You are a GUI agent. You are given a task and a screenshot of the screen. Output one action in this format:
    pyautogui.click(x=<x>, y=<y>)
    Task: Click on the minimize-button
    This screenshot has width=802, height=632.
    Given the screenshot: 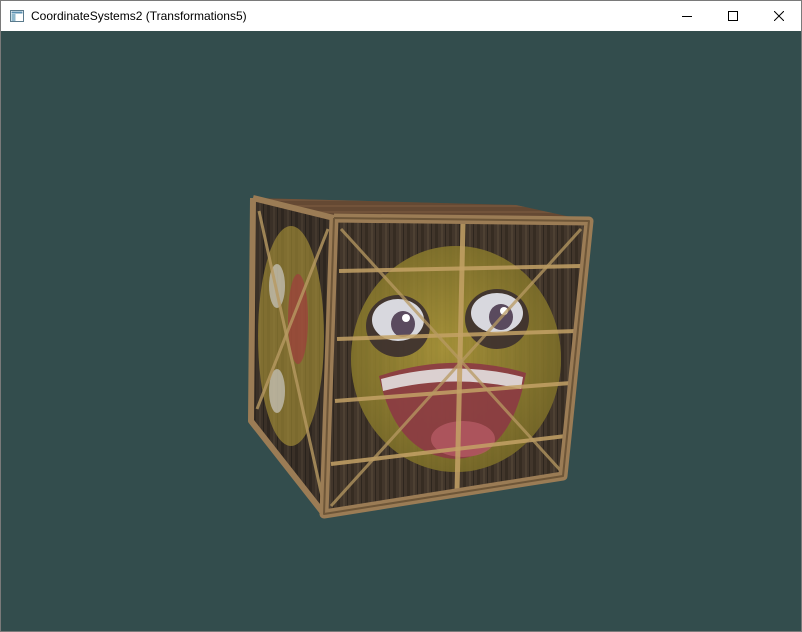 What is the action you would take?
    pyautogui.click(x=687, y=16)
    